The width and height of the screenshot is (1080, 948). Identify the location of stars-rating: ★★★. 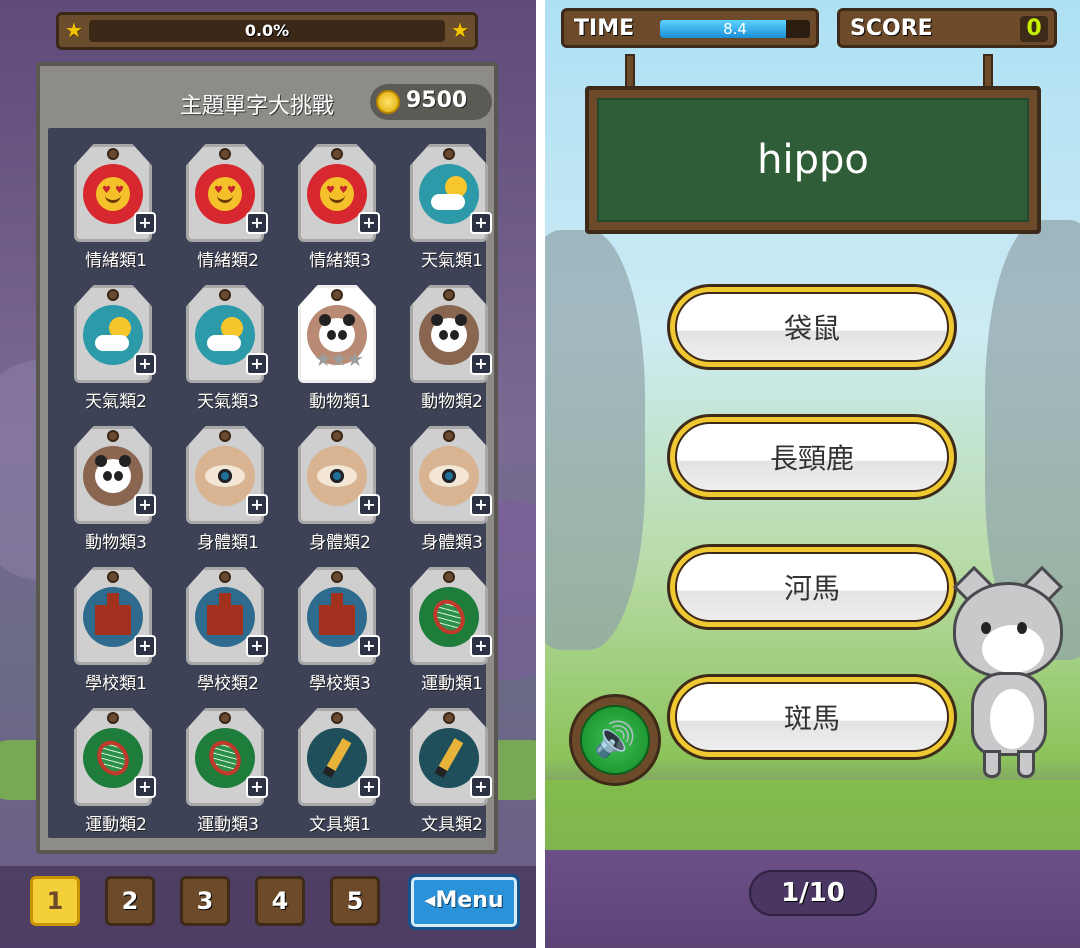
(339, 359).